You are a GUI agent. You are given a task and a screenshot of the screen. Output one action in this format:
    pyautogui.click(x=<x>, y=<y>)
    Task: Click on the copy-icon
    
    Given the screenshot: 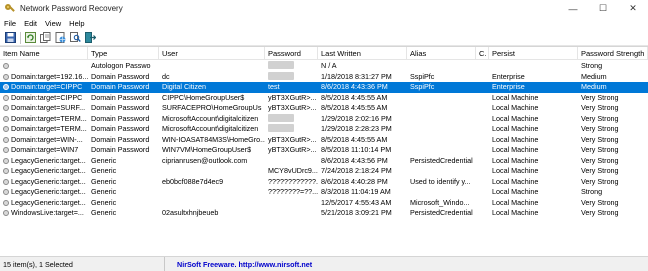 What is the action you would take?
    pyautogui.click(x=45, y=38)
    